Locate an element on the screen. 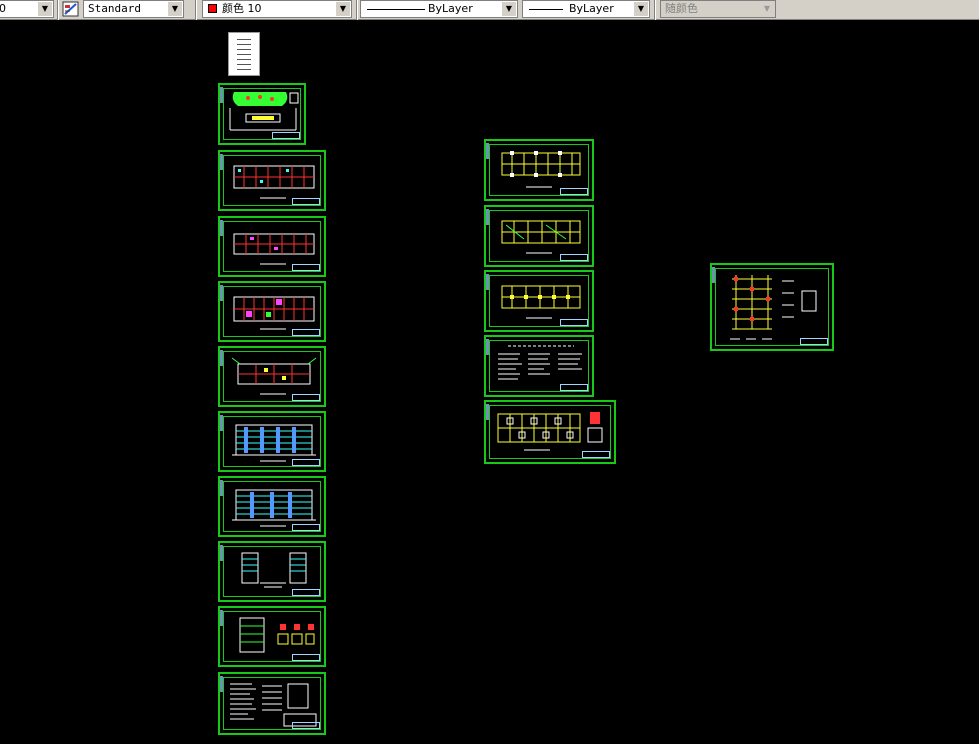 The image size is (979, 744). roof-plan-sheet is located at coordinates (272, 376).